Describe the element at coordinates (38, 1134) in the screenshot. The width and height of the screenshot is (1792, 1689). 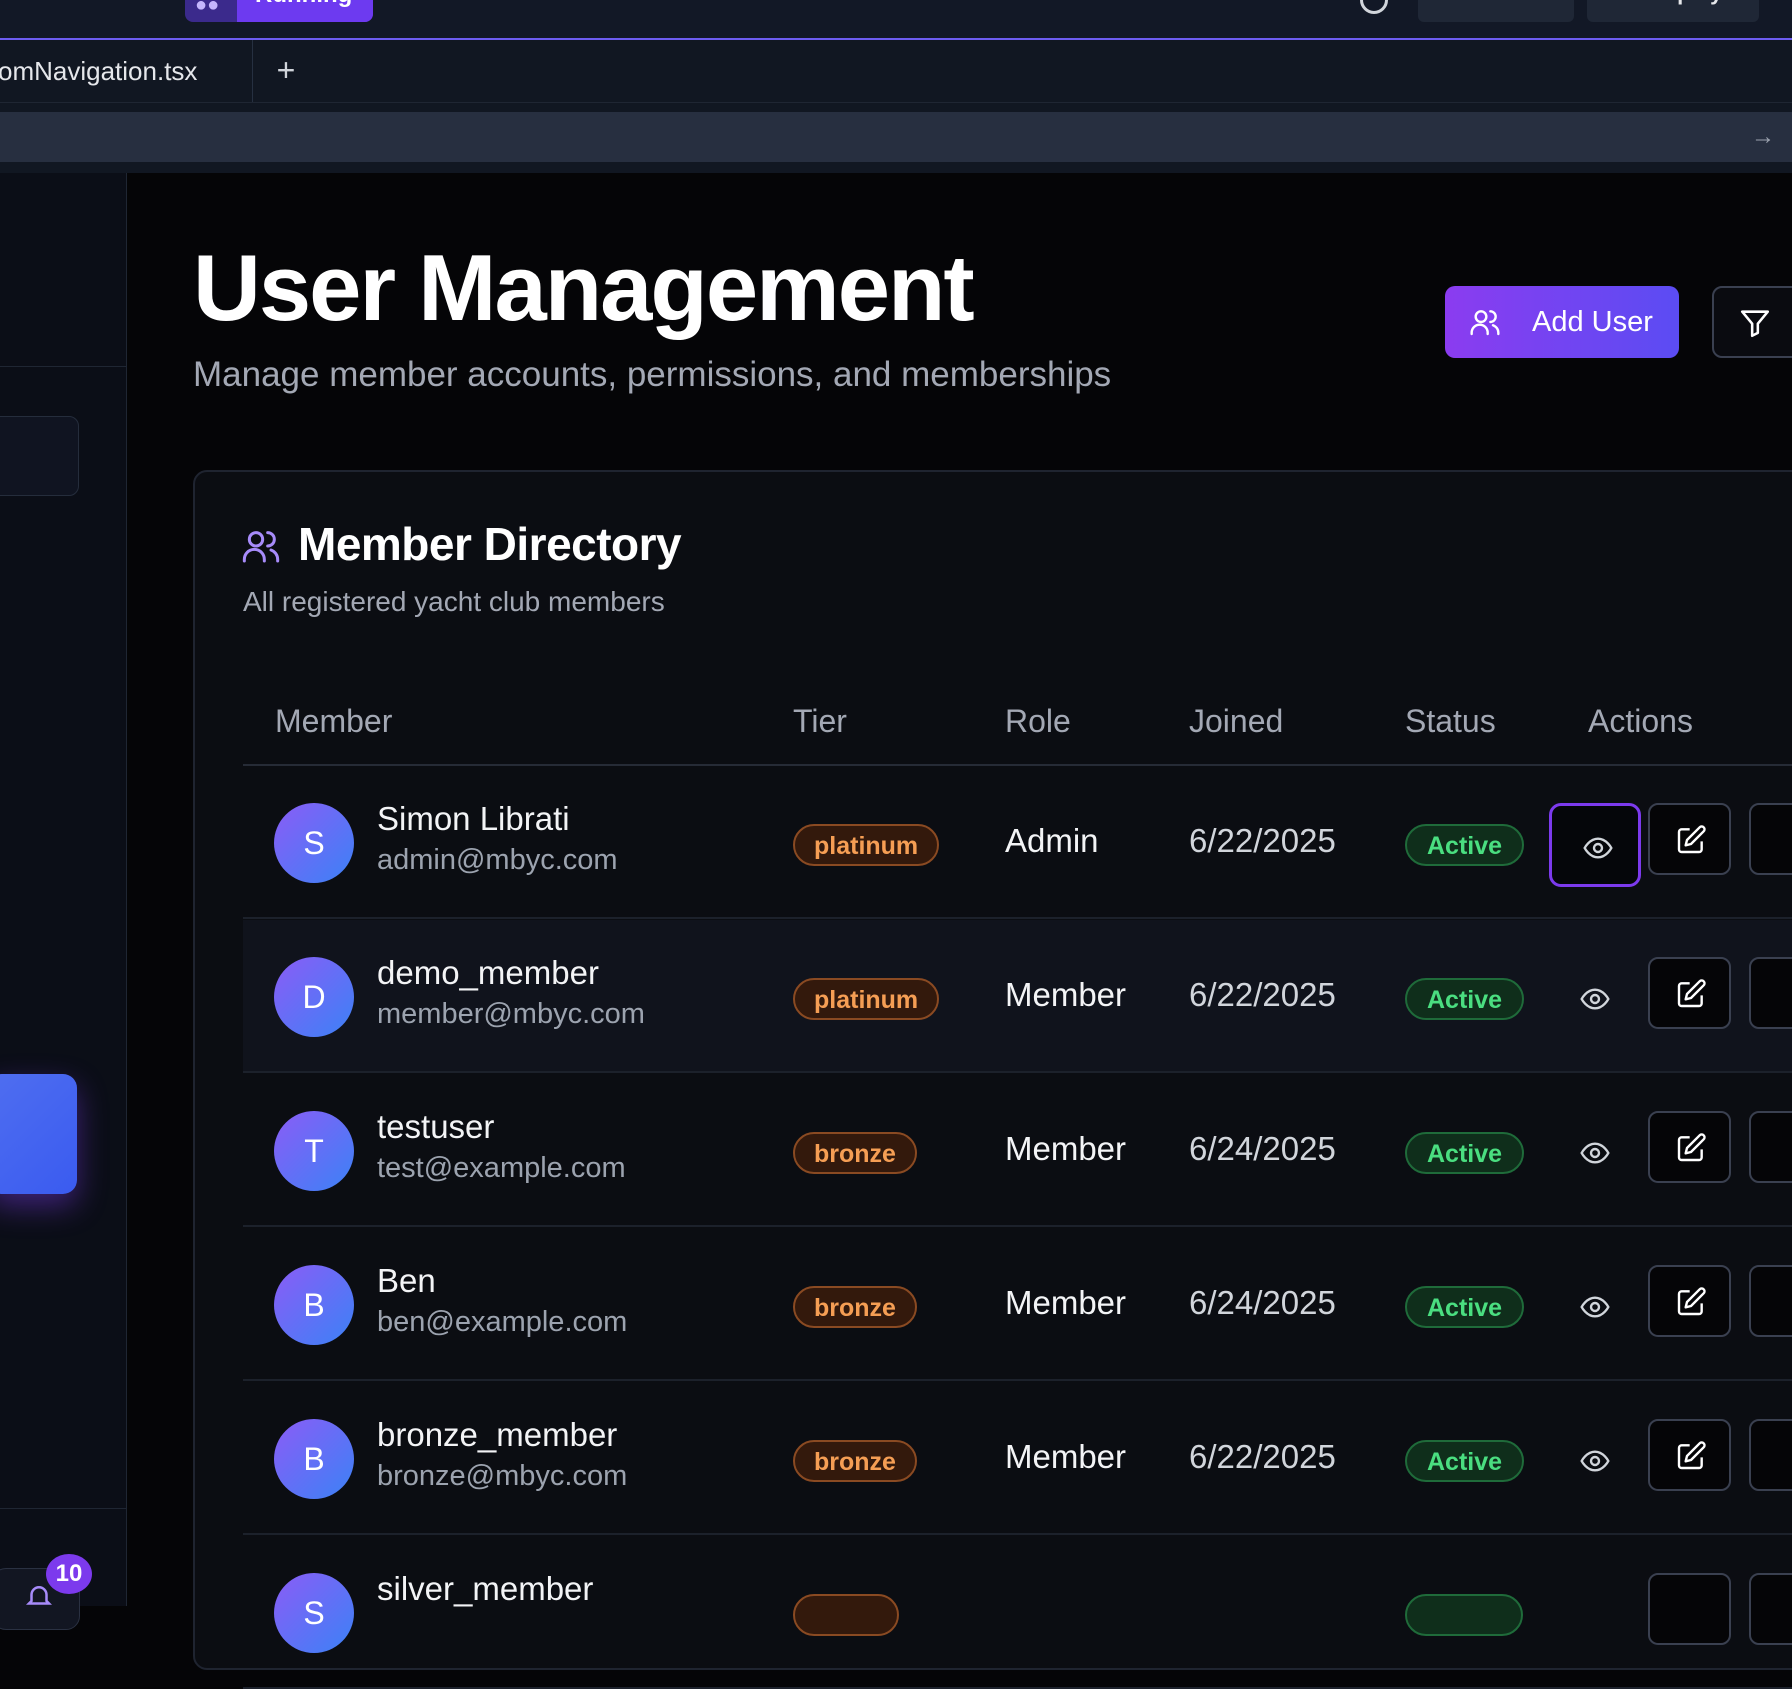
I see `sidebar-item-active` at that location.